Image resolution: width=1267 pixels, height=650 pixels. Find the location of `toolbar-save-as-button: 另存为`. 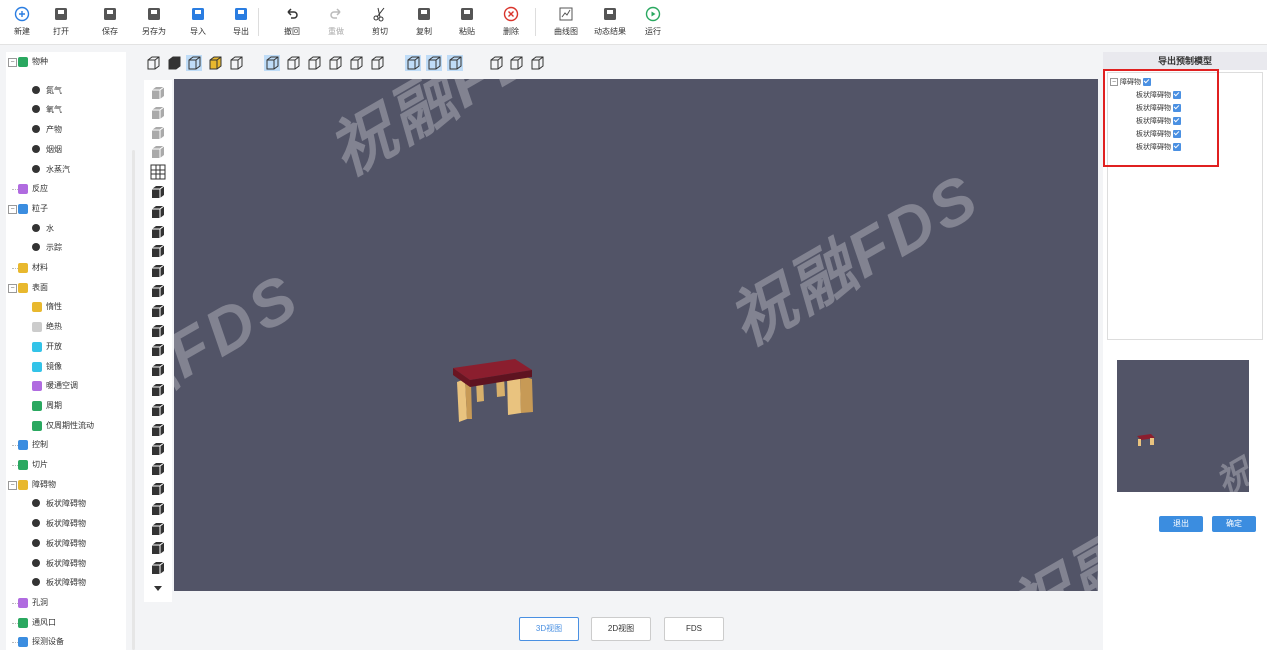

toolbar-save-as-button: 另存为 is located at coordinates (154, 21).